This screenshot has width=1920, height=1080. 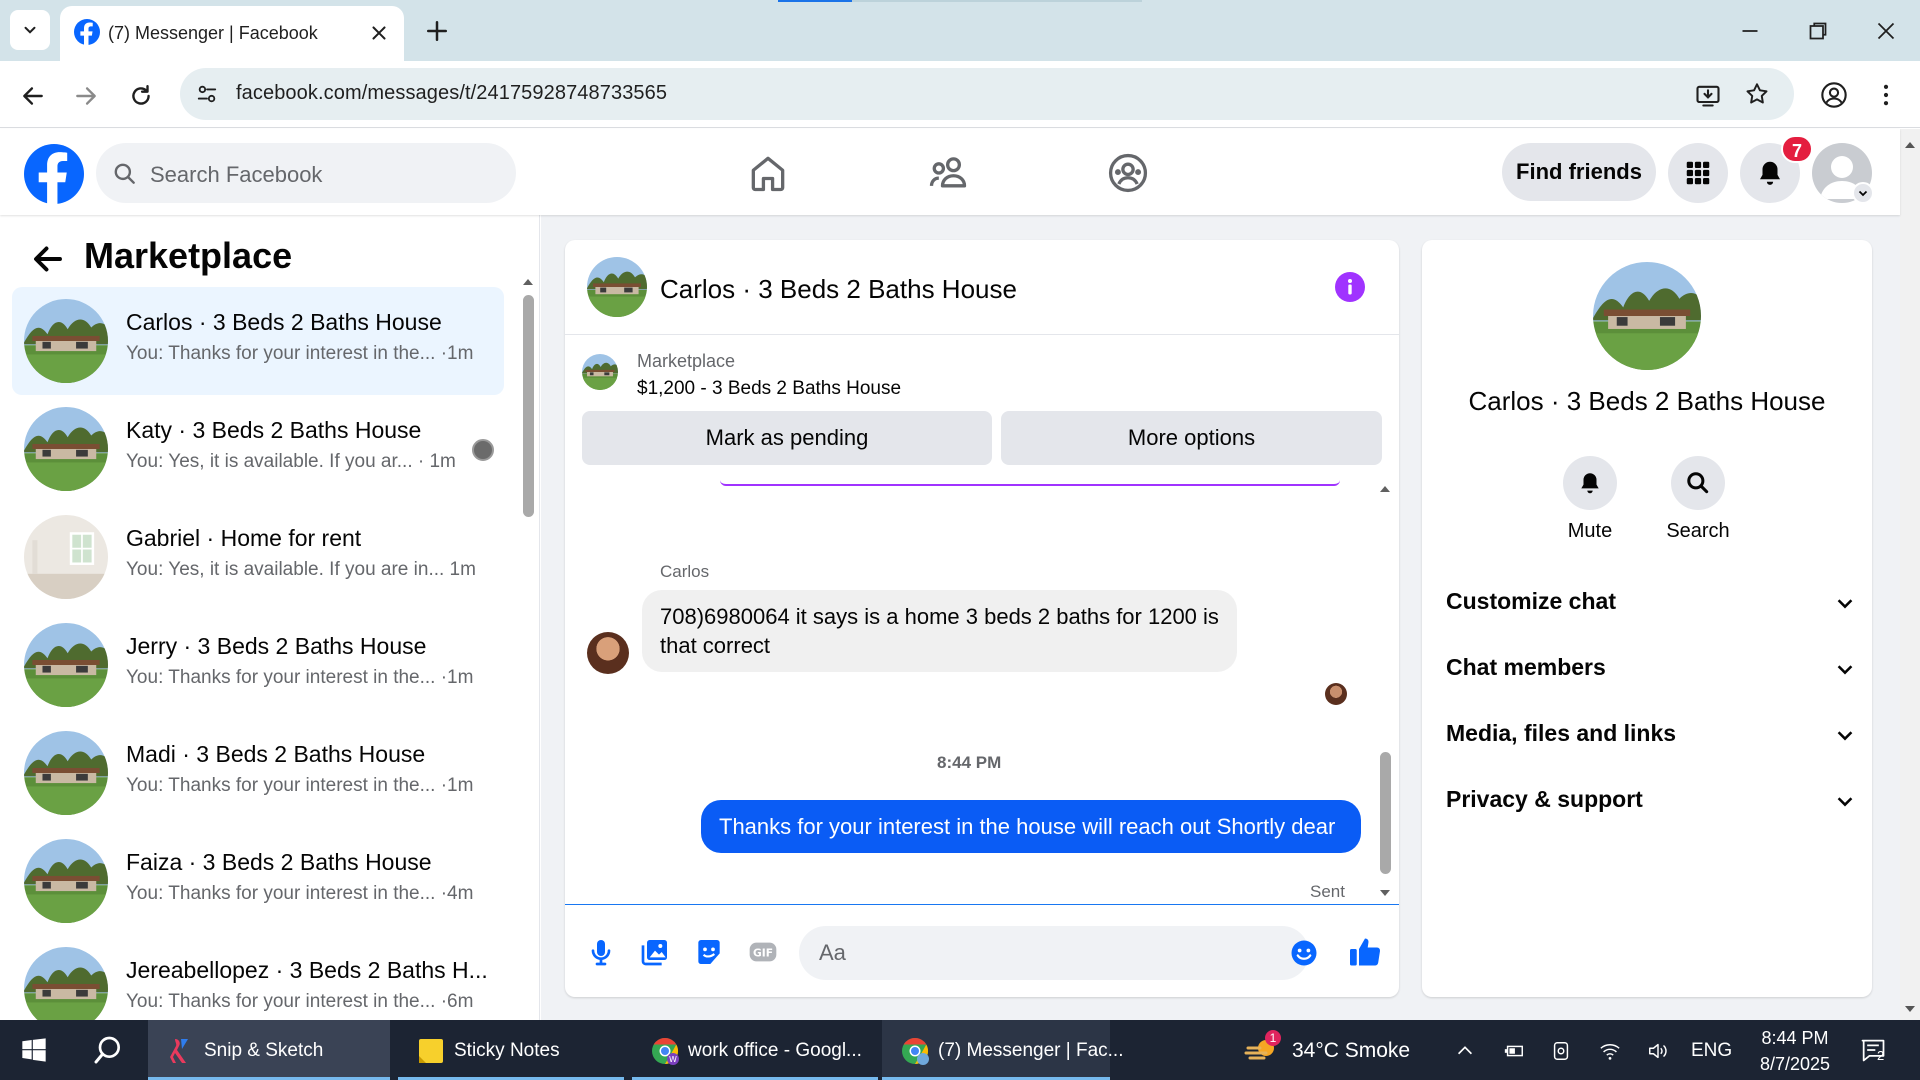 I want to click on chrome-icon: W, so click(x=665, y=1051).